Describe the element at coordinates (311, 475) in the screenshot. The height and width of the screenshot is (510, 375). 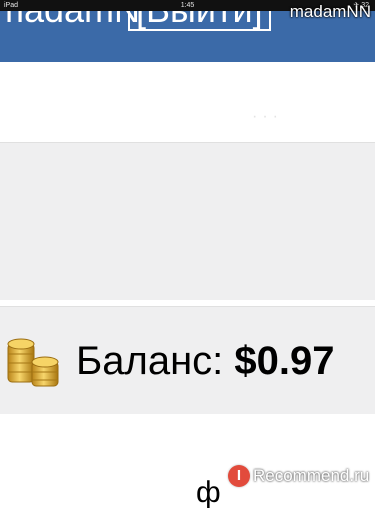
I see `watermark-text: Recommend.ru` at that location.